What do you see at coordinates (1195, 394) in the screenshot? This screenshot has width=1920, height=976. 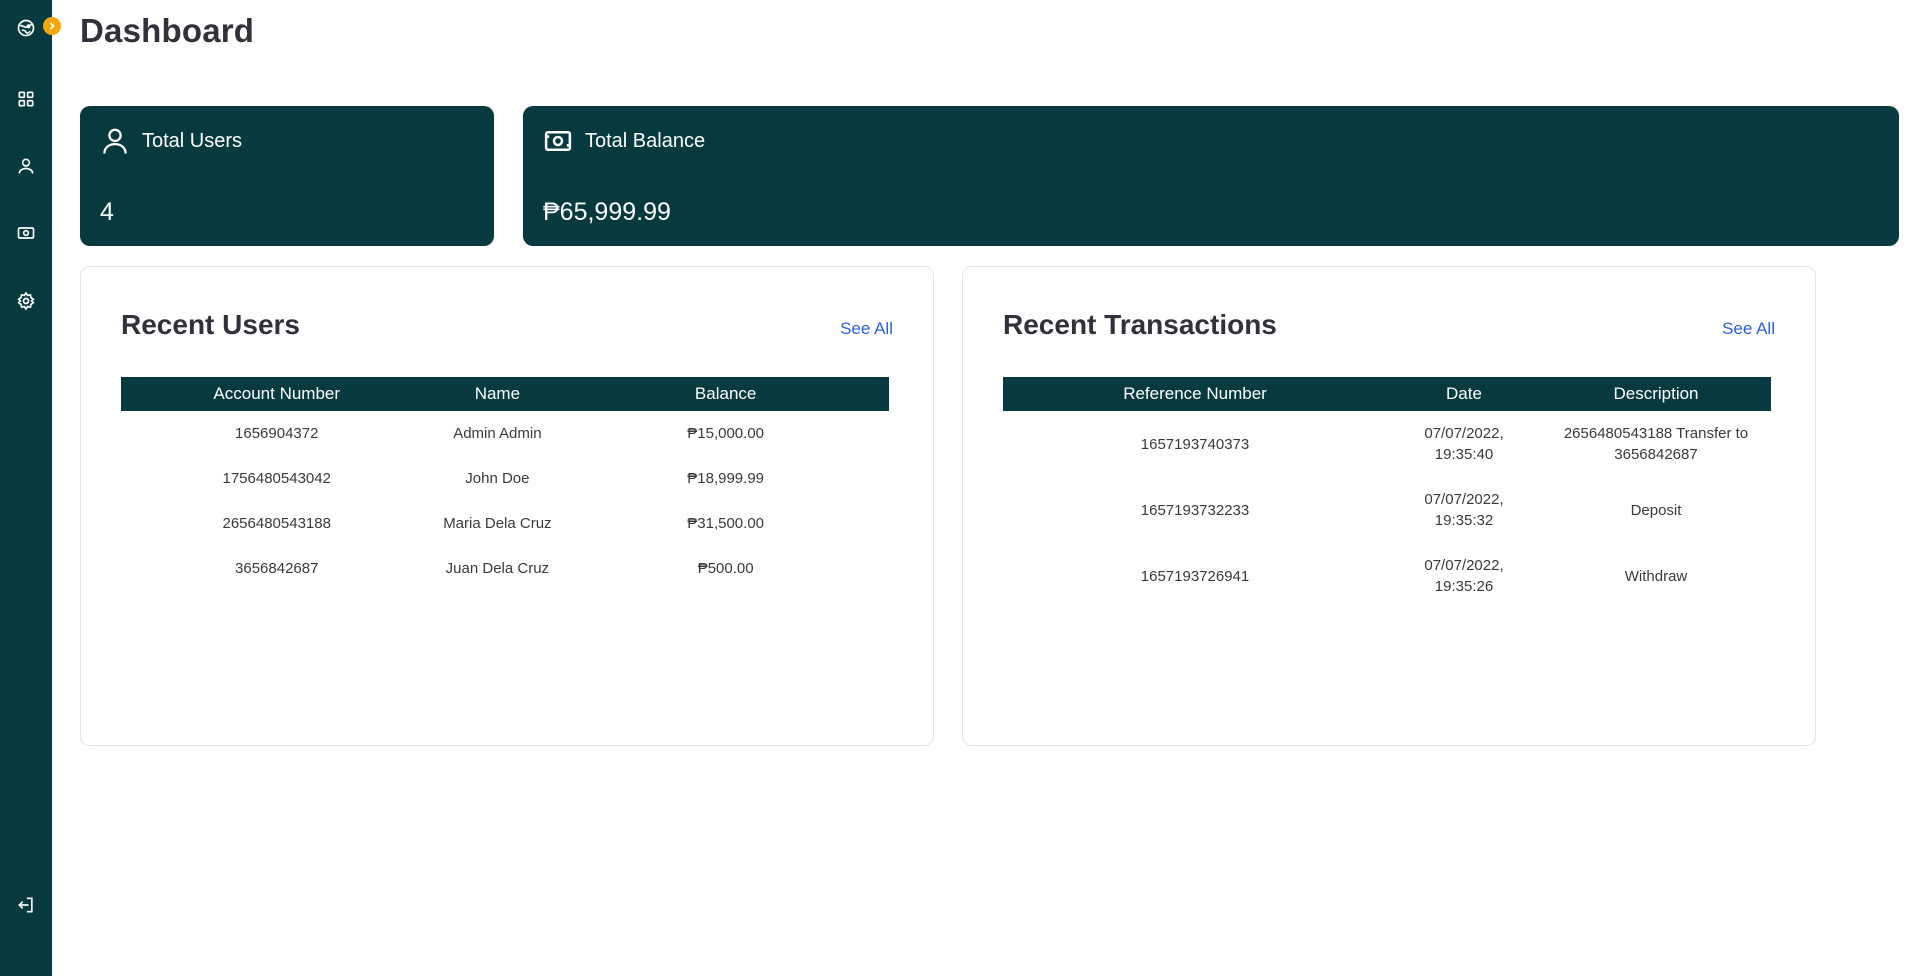 I see `column-header: Reference Number` at bounding box center [1195, 394].